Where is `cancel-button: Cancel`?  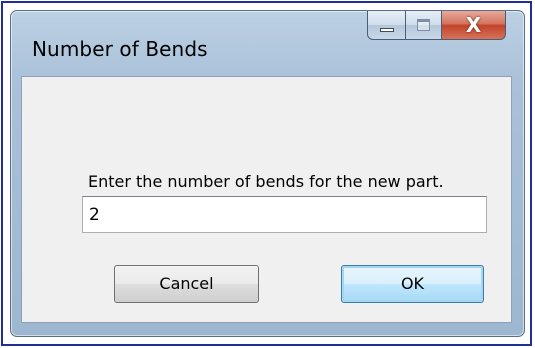 cancel-button: Cancel is located at coordinates (186, 284).